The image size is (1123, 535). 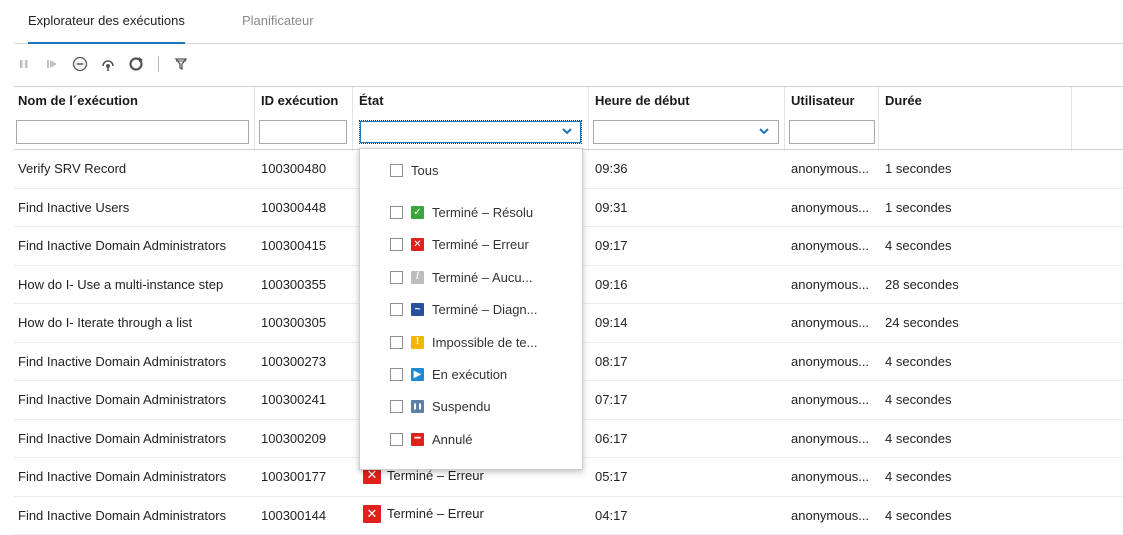 What do you see at coordinates (609, 361) in the screenshot?
I see `start-time-cell: 08:17` at bounding box center [609, 361].